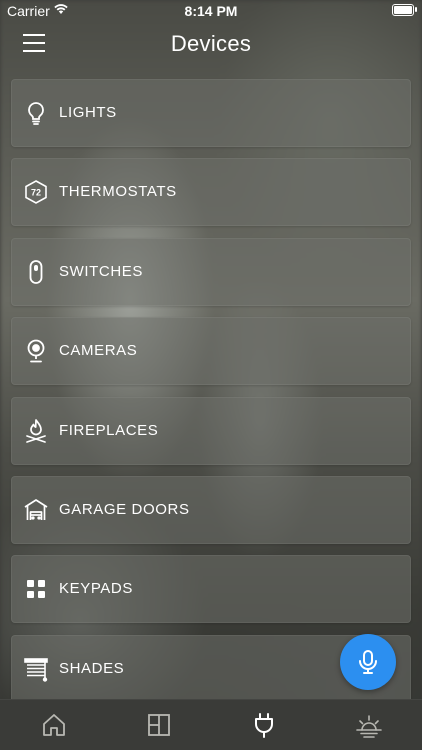 The image size is (422, 750). Describe the element at coordinates (211, 430) in the screenshot. I see `device-tile-fireplaces: FIREPLACES` at that location.